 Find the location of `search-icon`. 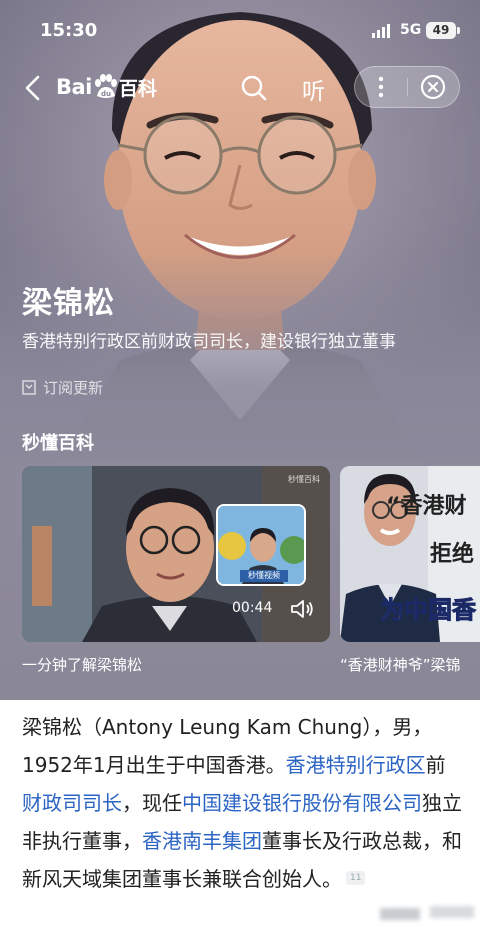

search-icon is located at coordinates (254, 88).